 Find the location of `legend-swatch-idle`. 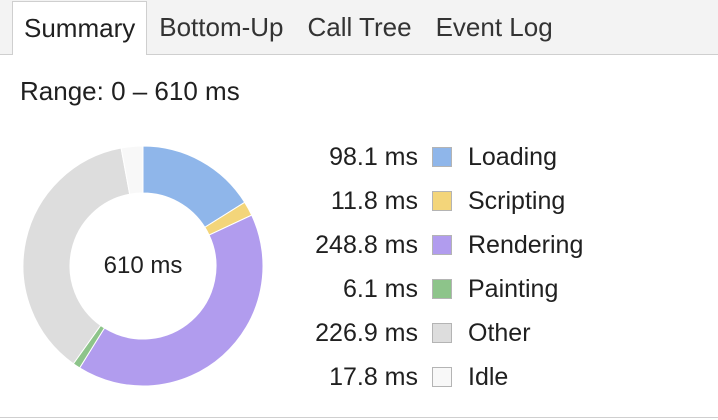

legend-swatch-idle is located at coordinates (442, 377).